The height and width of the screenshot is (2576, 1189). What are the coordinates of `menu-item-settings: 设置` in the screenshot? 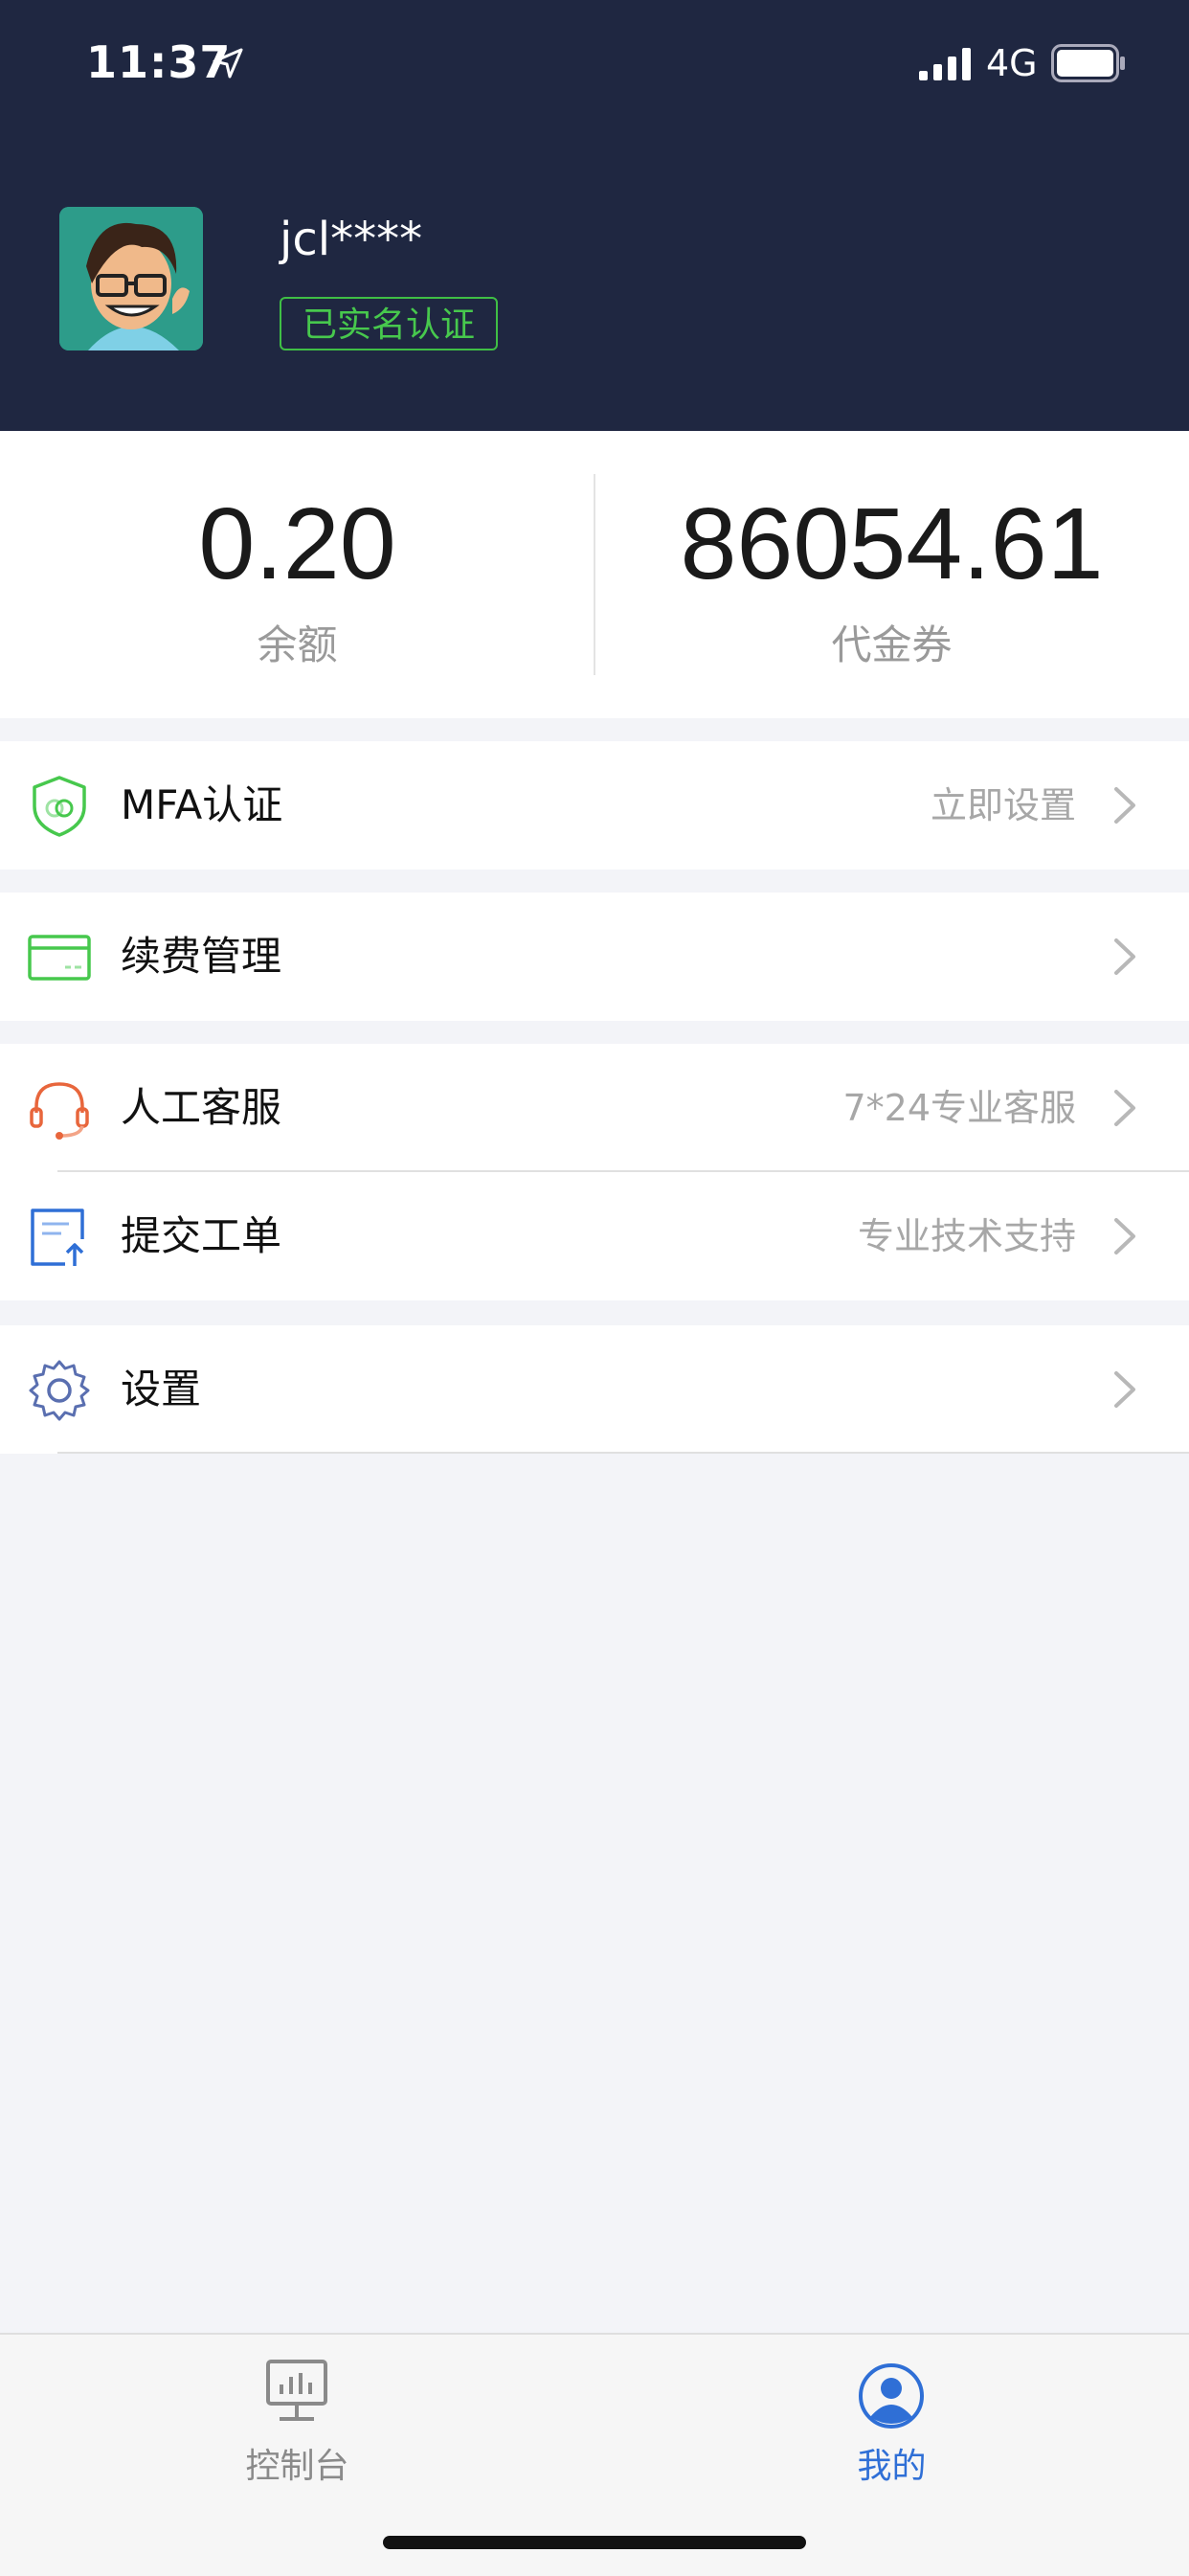 It's located at (594, 1389).